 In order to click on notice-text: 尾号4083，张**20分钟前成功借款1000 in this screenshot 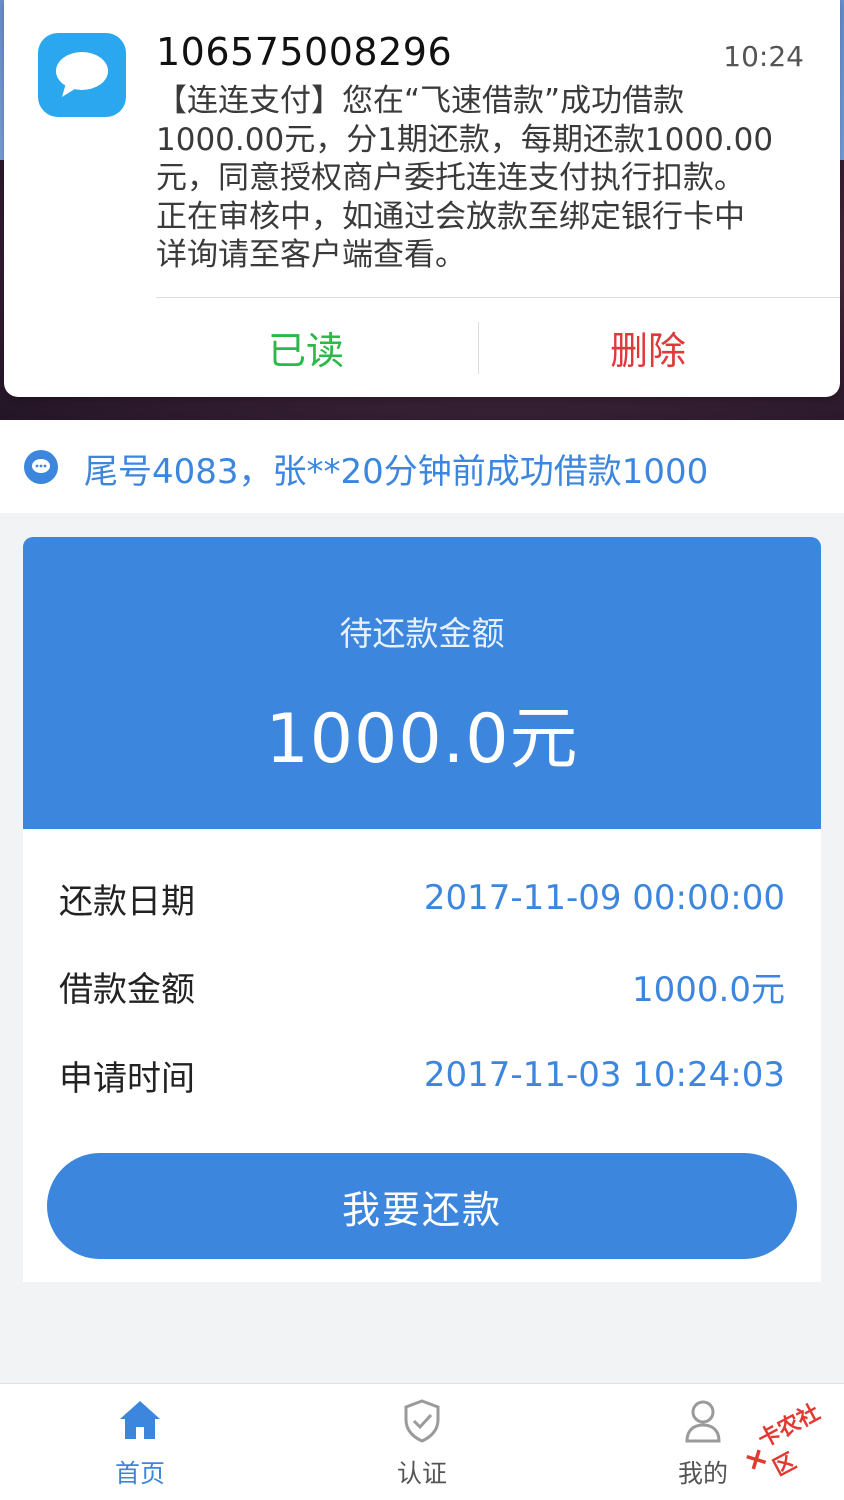, I will do `click(396, 472)`.